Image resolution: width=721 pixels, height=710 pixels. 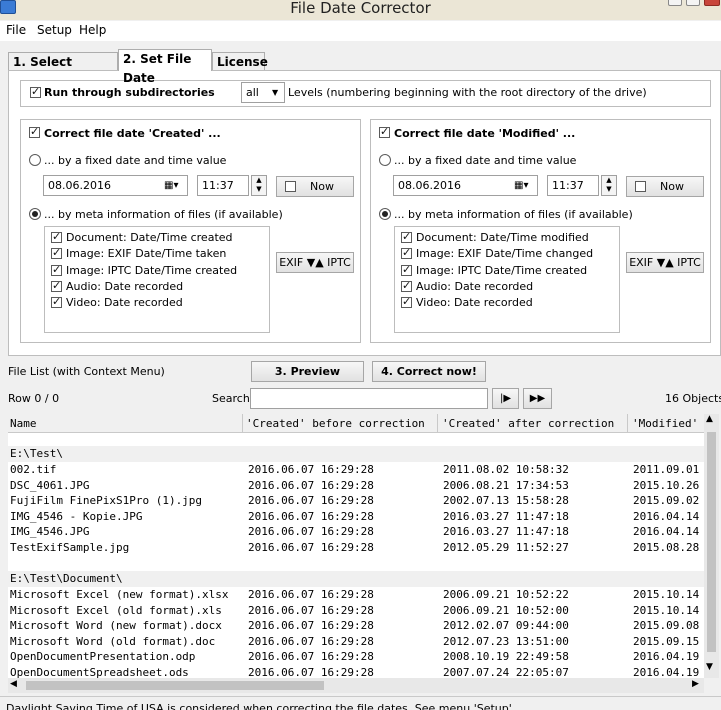 What do you see at coordinates (151, 270) in the screenshot?
I see `created-meta-item-3: Image: IPTC Date/Time created` at bounding box center [151, 270].